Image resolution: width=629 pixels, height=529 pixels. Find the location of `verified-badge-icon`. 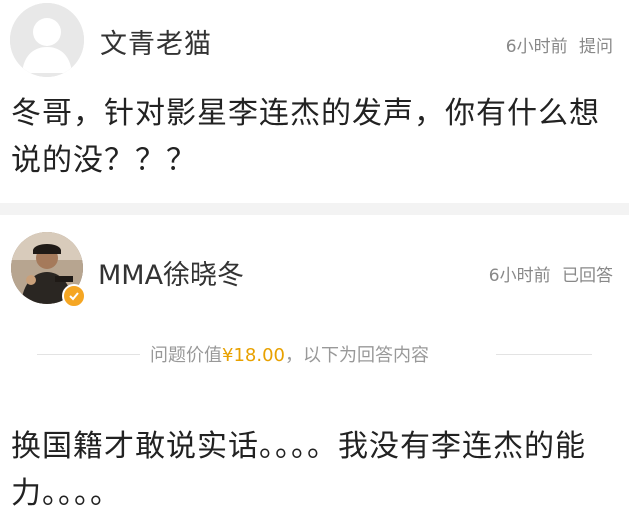

verified-badge-icon is located at coordinates (74, 296).